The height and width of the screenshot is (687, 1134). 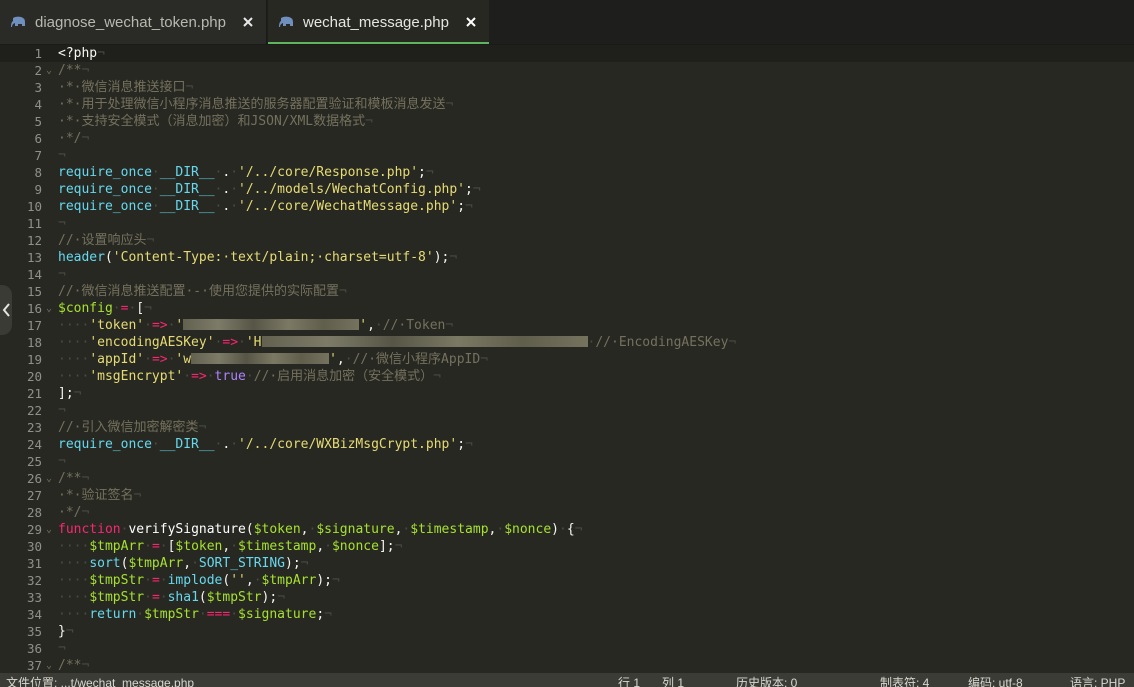 What do you see at coordinates (69, 393) in the screenshot?
I see `code-text: ];¬` at bounding box center [69, 393].